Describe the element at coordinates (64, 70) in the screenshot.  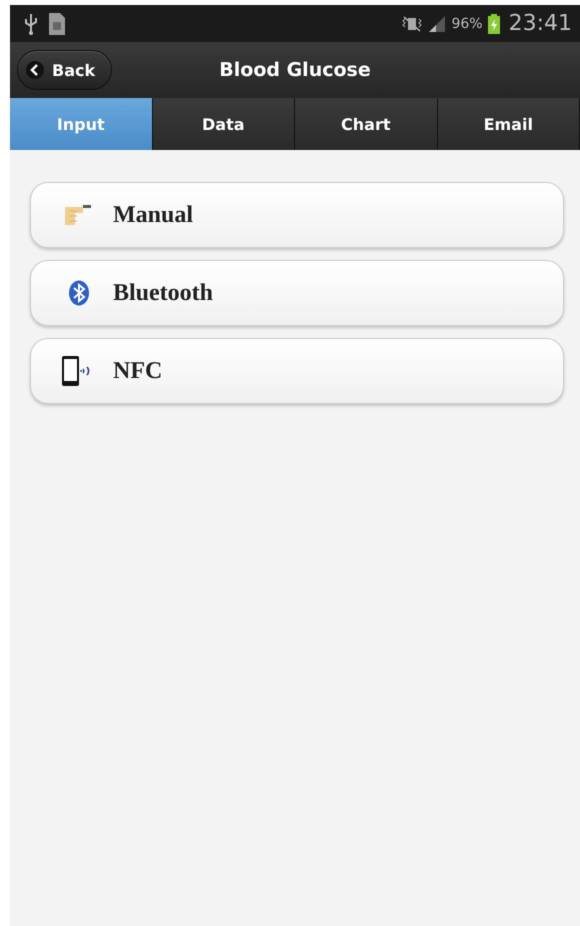
I see `back-button: Back` at that location.